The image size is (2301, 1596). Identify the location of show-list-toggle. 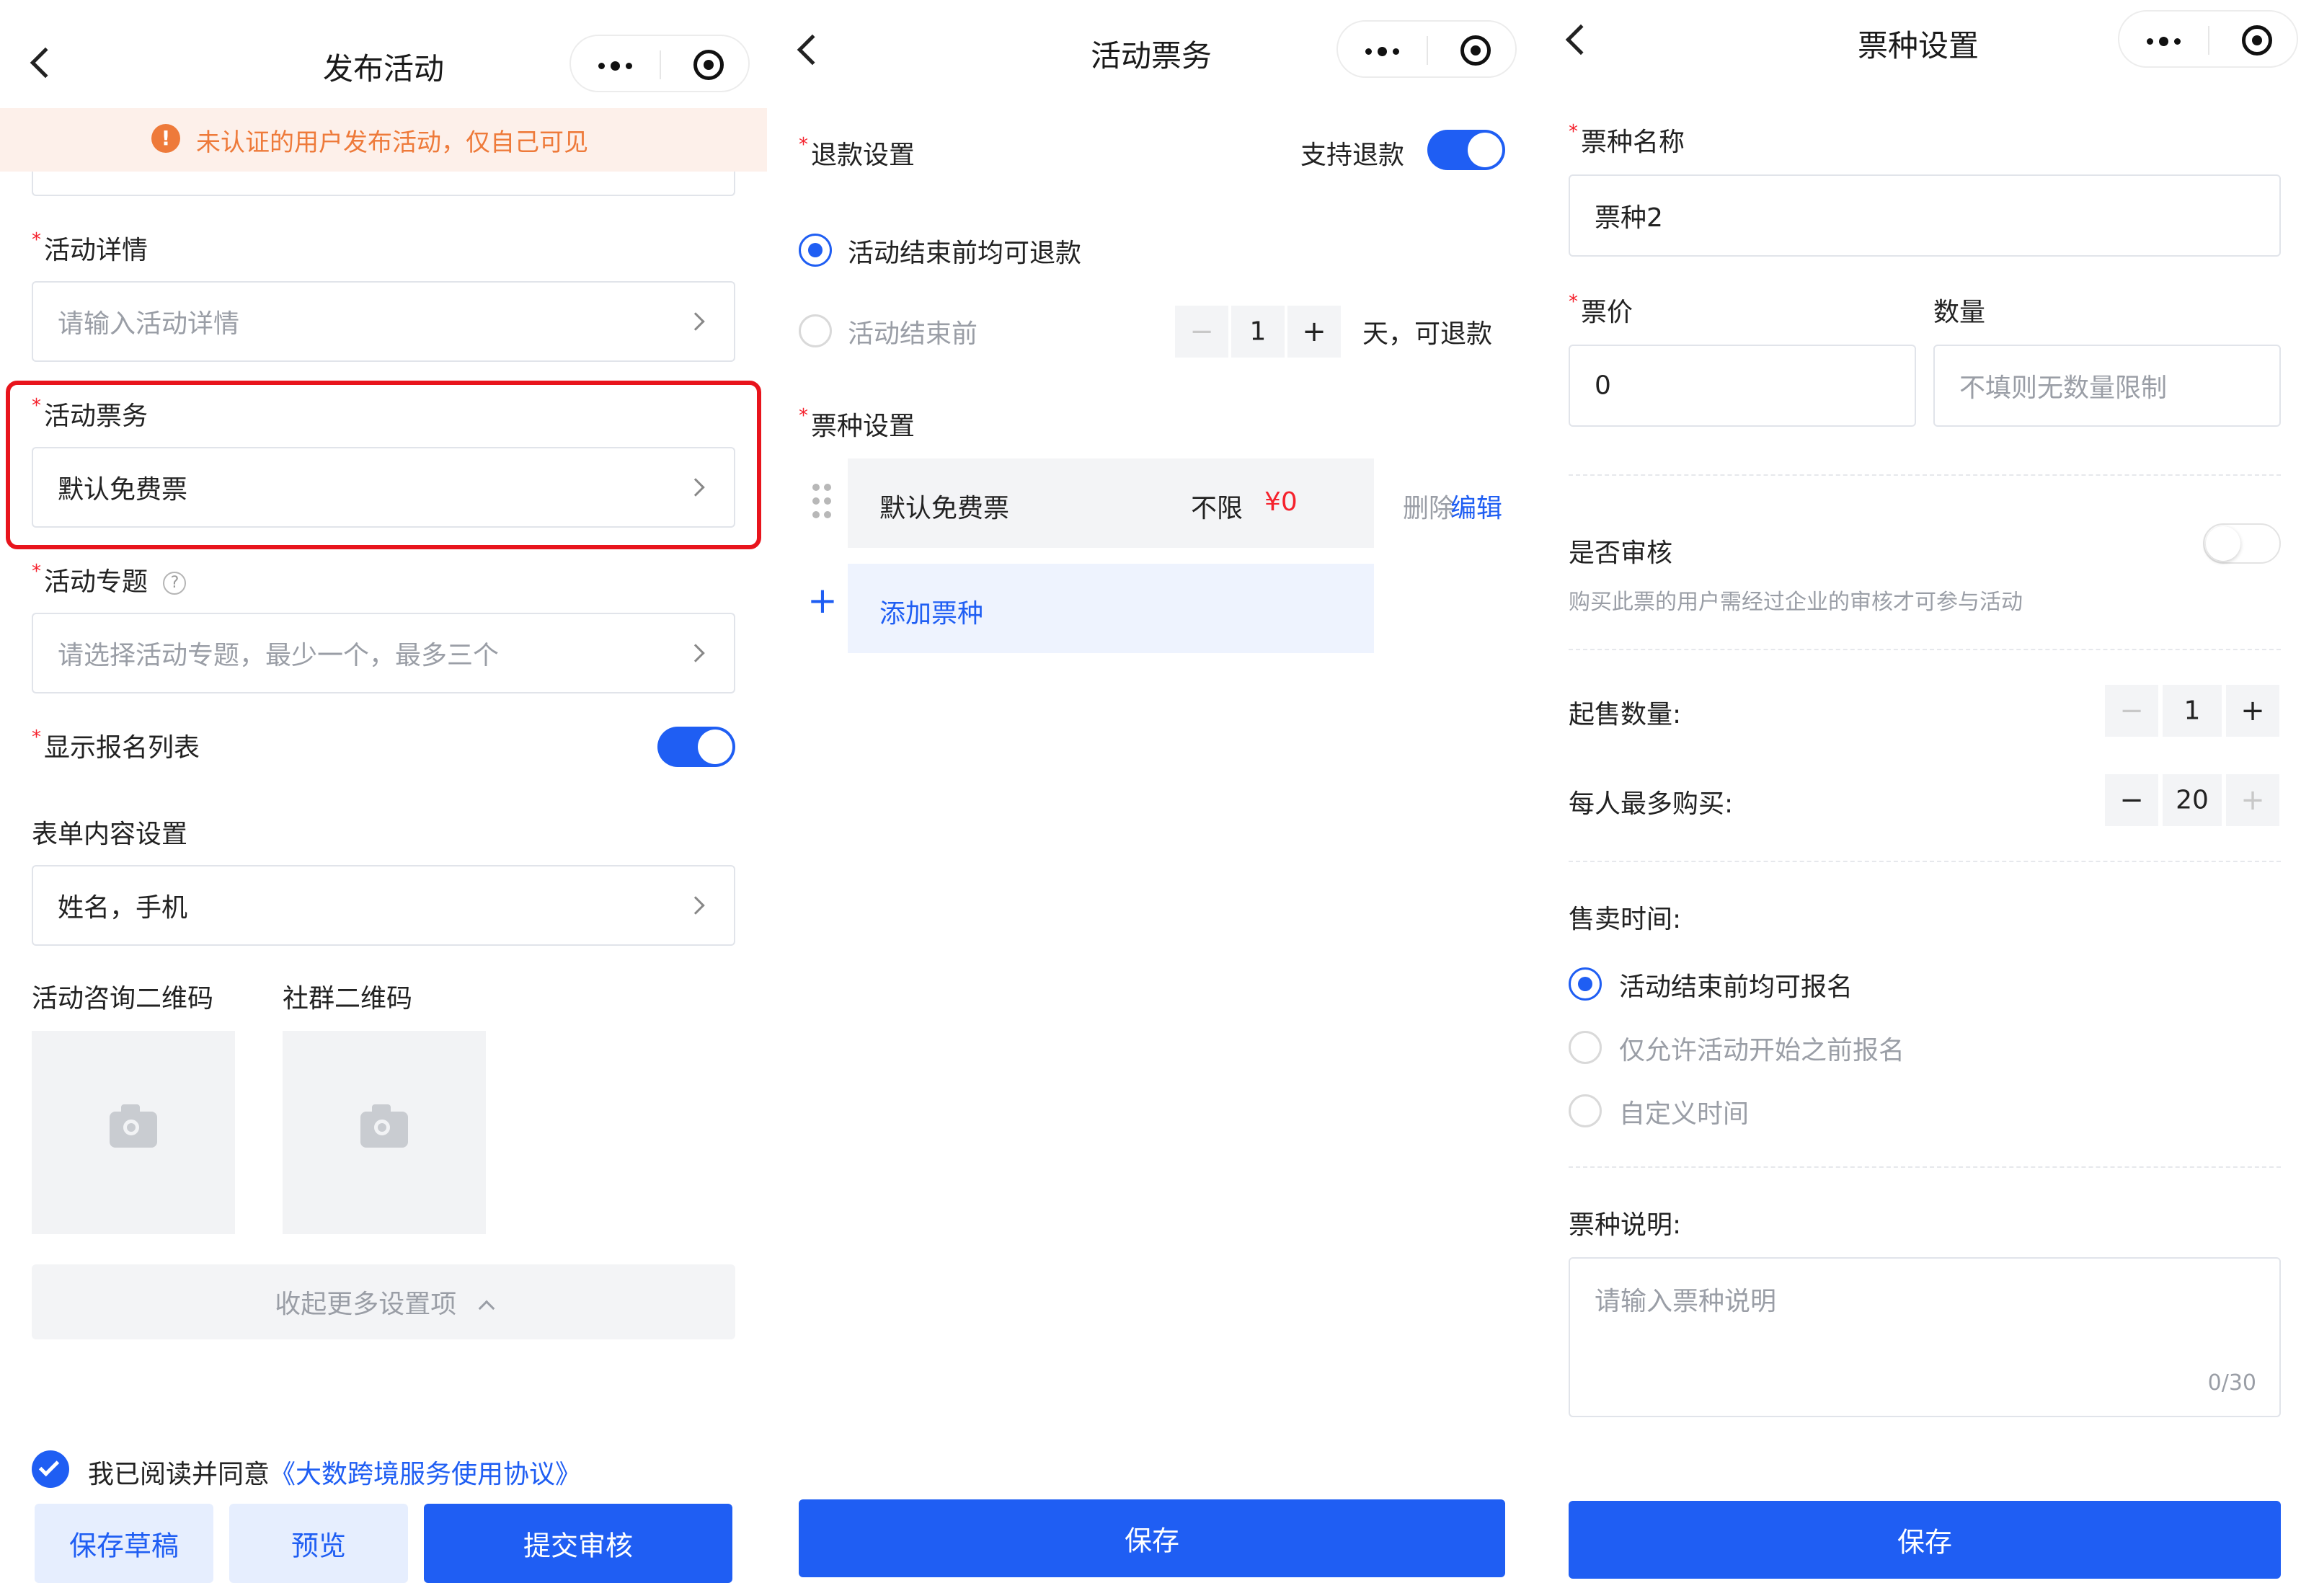
(696, 747).